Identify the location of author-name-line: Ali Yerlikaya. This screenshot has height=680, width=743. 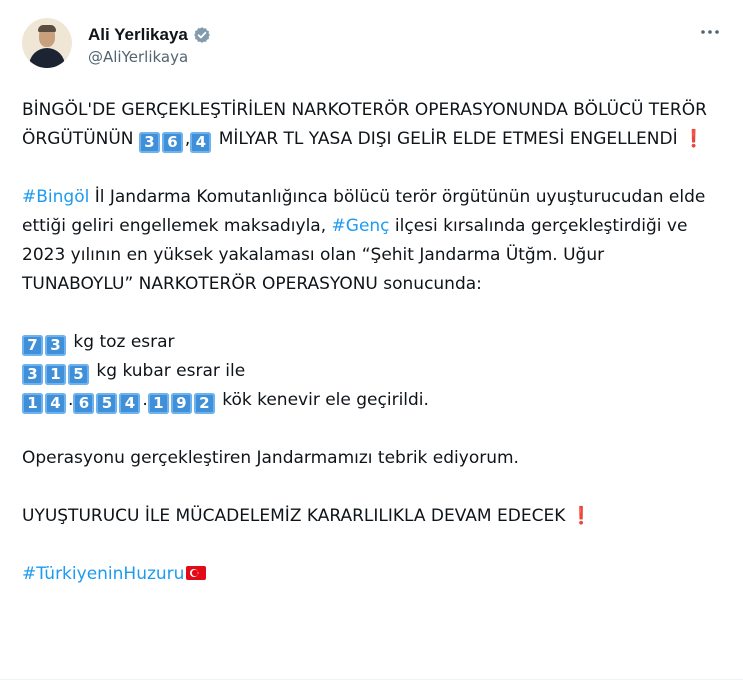
(149, 35).